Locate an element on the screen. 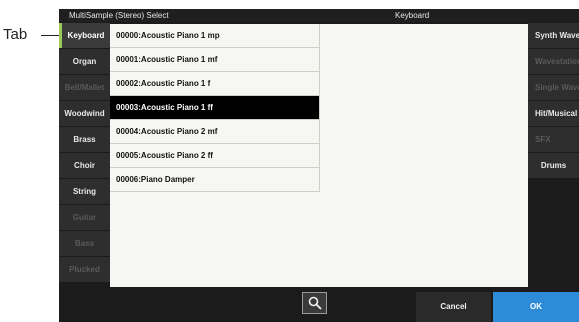 This screenshot has height=322, width=579. title-bar: MultiSample (Stereo) Select Keyboard is located at coordinates (319, 15).